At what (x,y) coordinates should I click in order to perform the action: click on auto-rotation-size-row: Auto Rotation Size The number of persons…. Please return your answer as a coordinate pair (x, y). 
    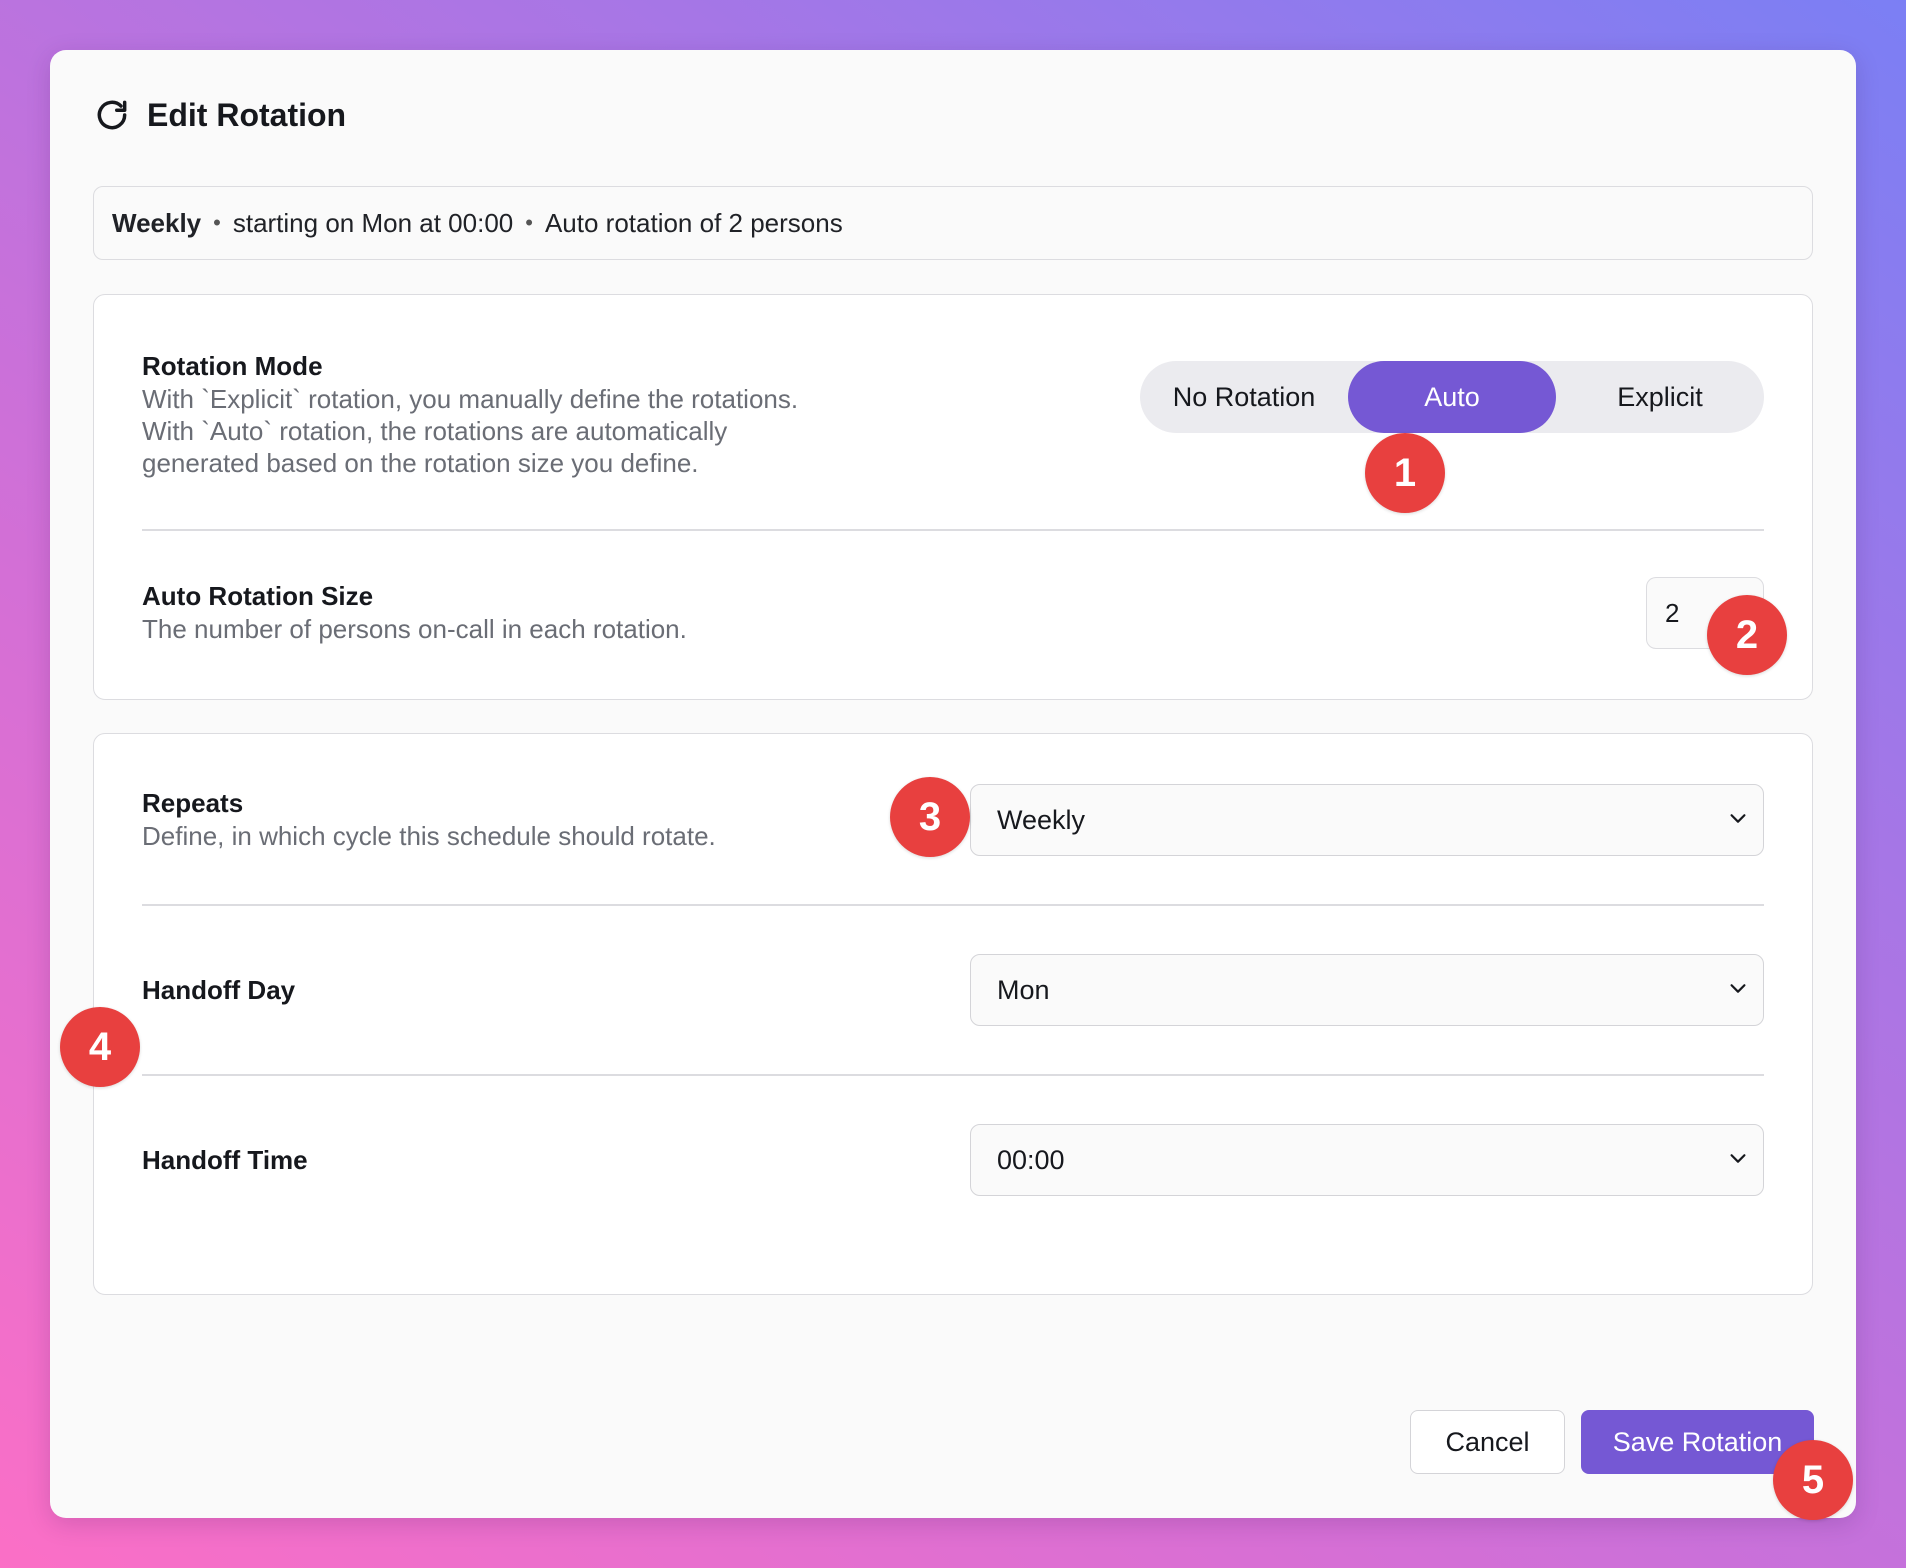
    Looking at the image, I should click on (953, 618).